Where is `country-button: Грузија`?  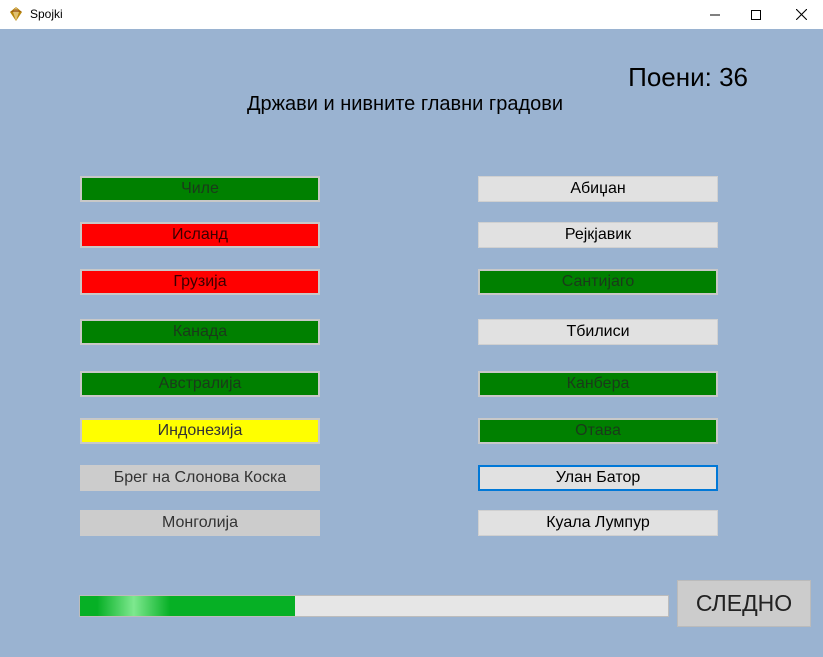 country-button: Грузија is located at coordinates (200, 282).